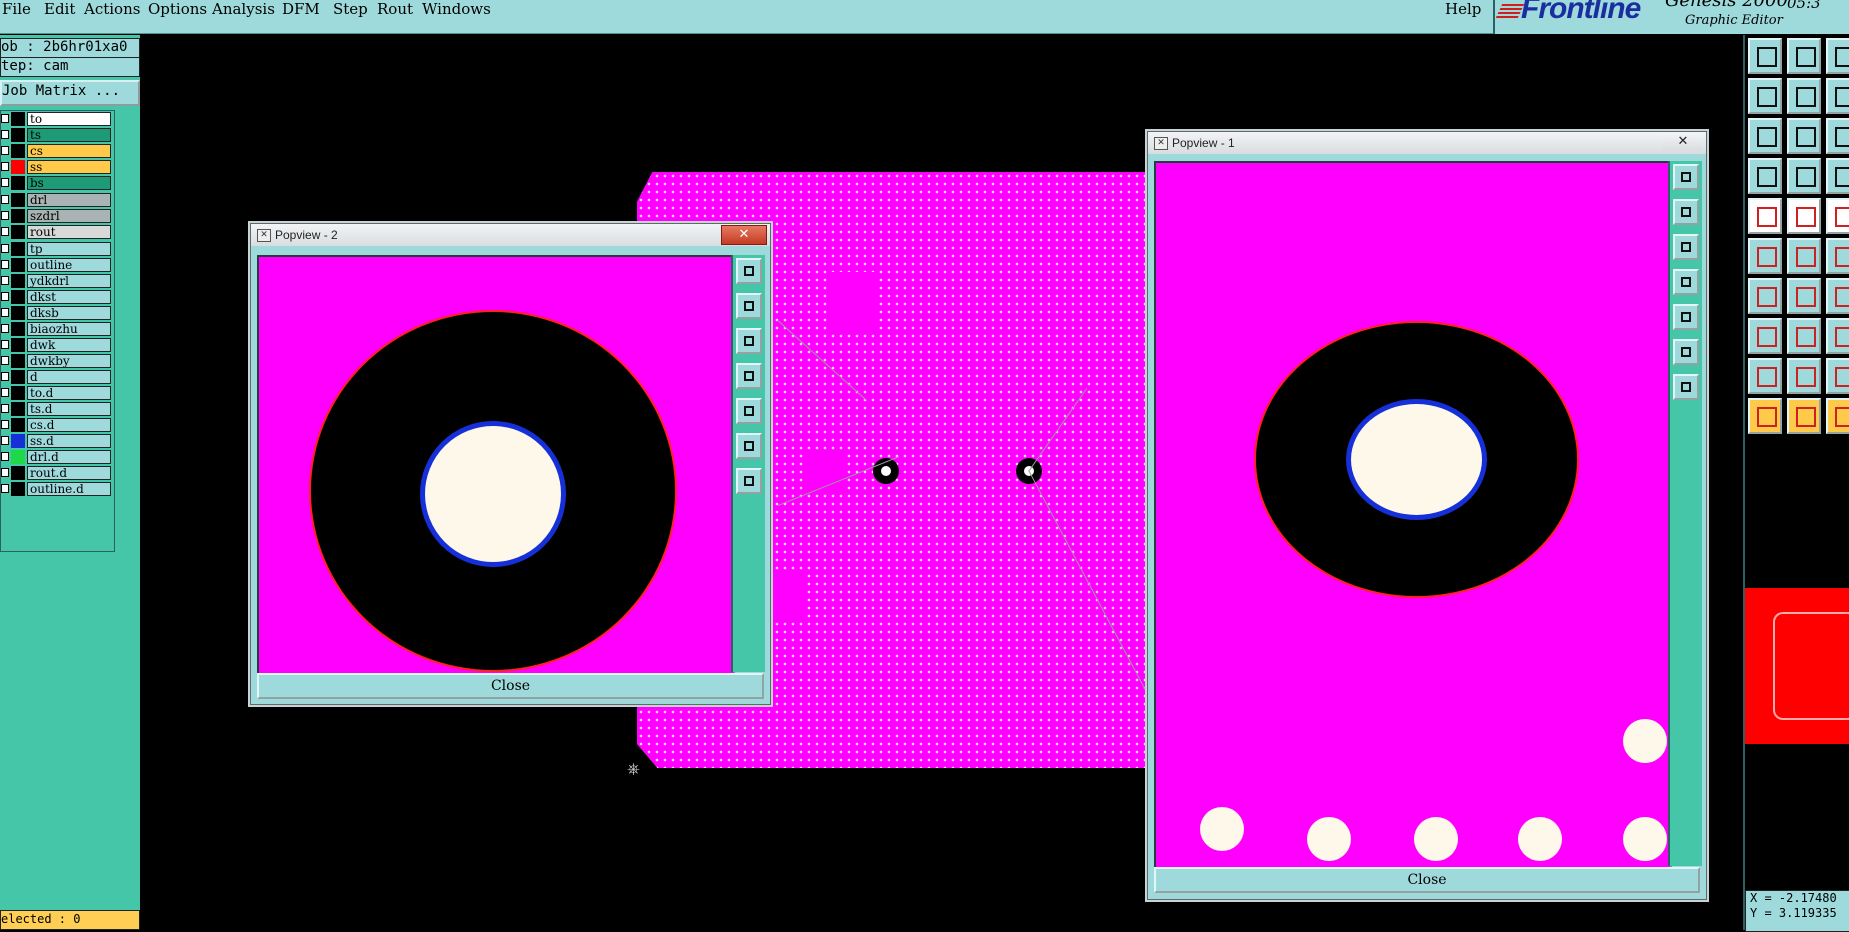 The width and height of the screenshot is (1849, 932). Describe the element at coordinates (16, 9) in the screenshot. I see `menu-file: File` at that location.